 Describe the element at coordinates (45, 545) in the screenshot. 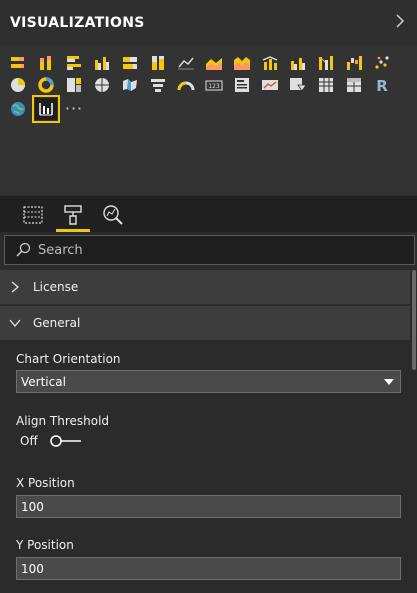

I see `y-position-label: Y Position` at that location.